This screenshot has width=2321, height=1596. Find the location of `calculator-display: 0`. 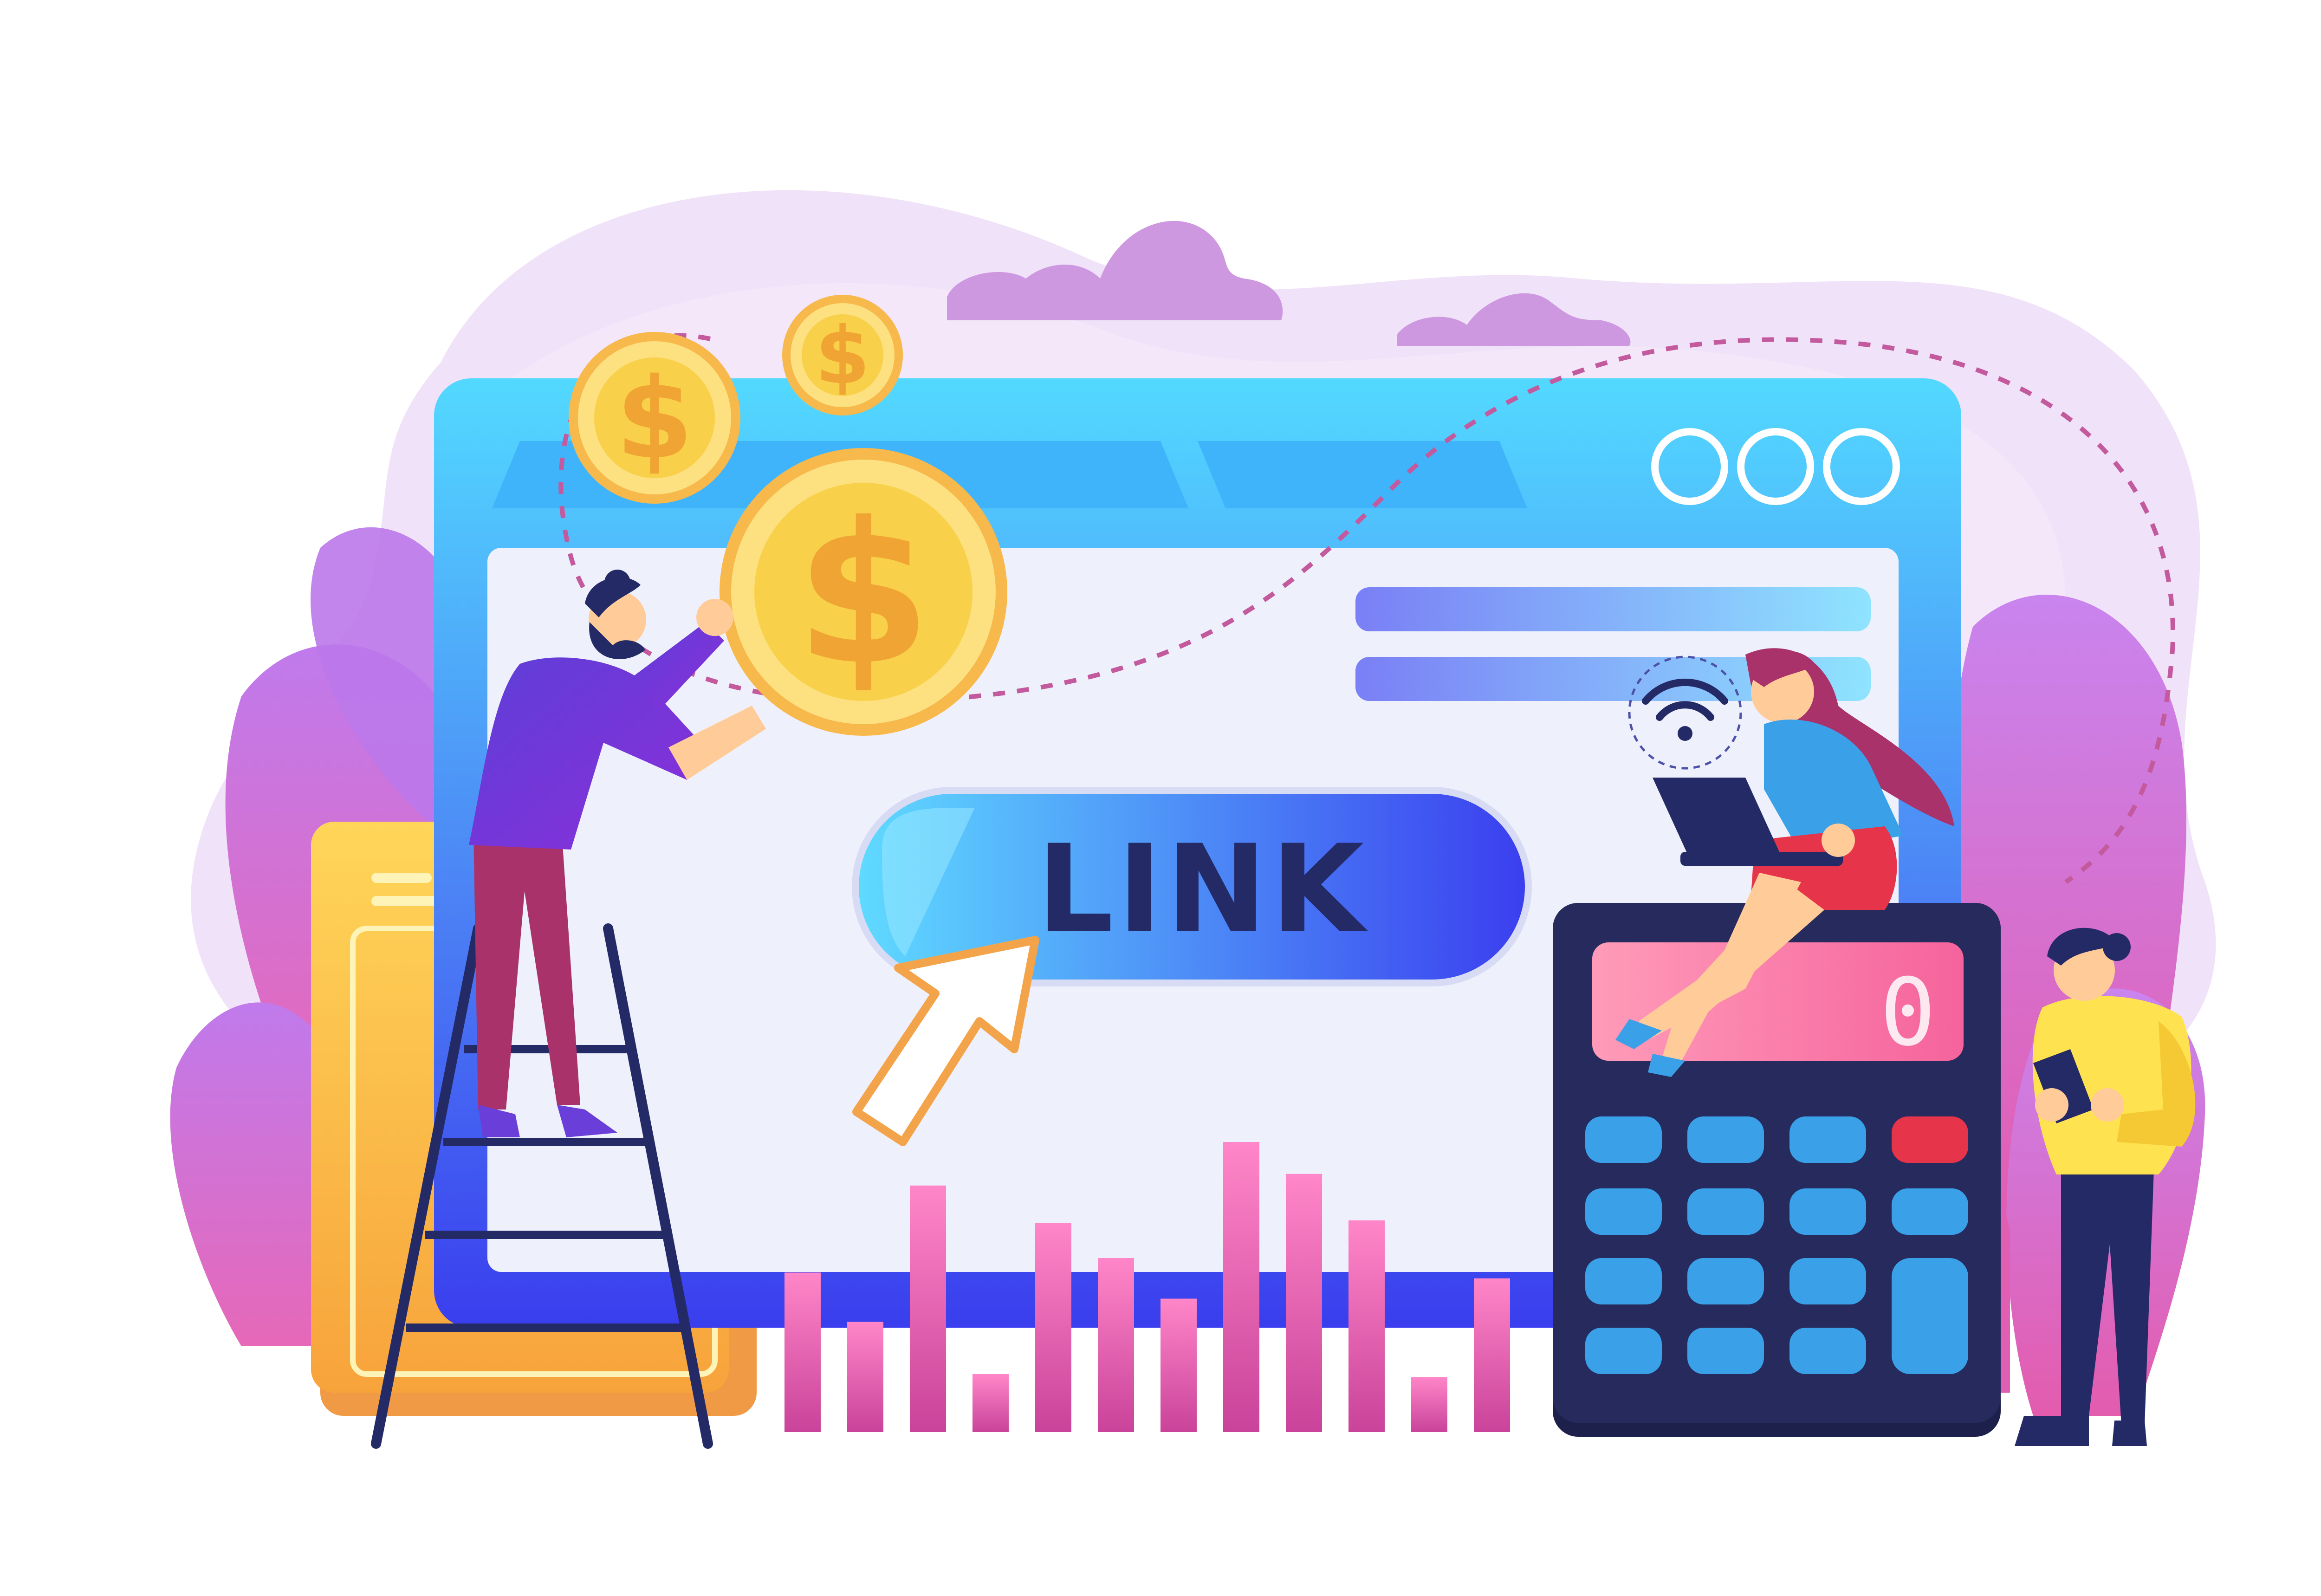

calculator-display: 0 is located at coordinates (1908, 1013).